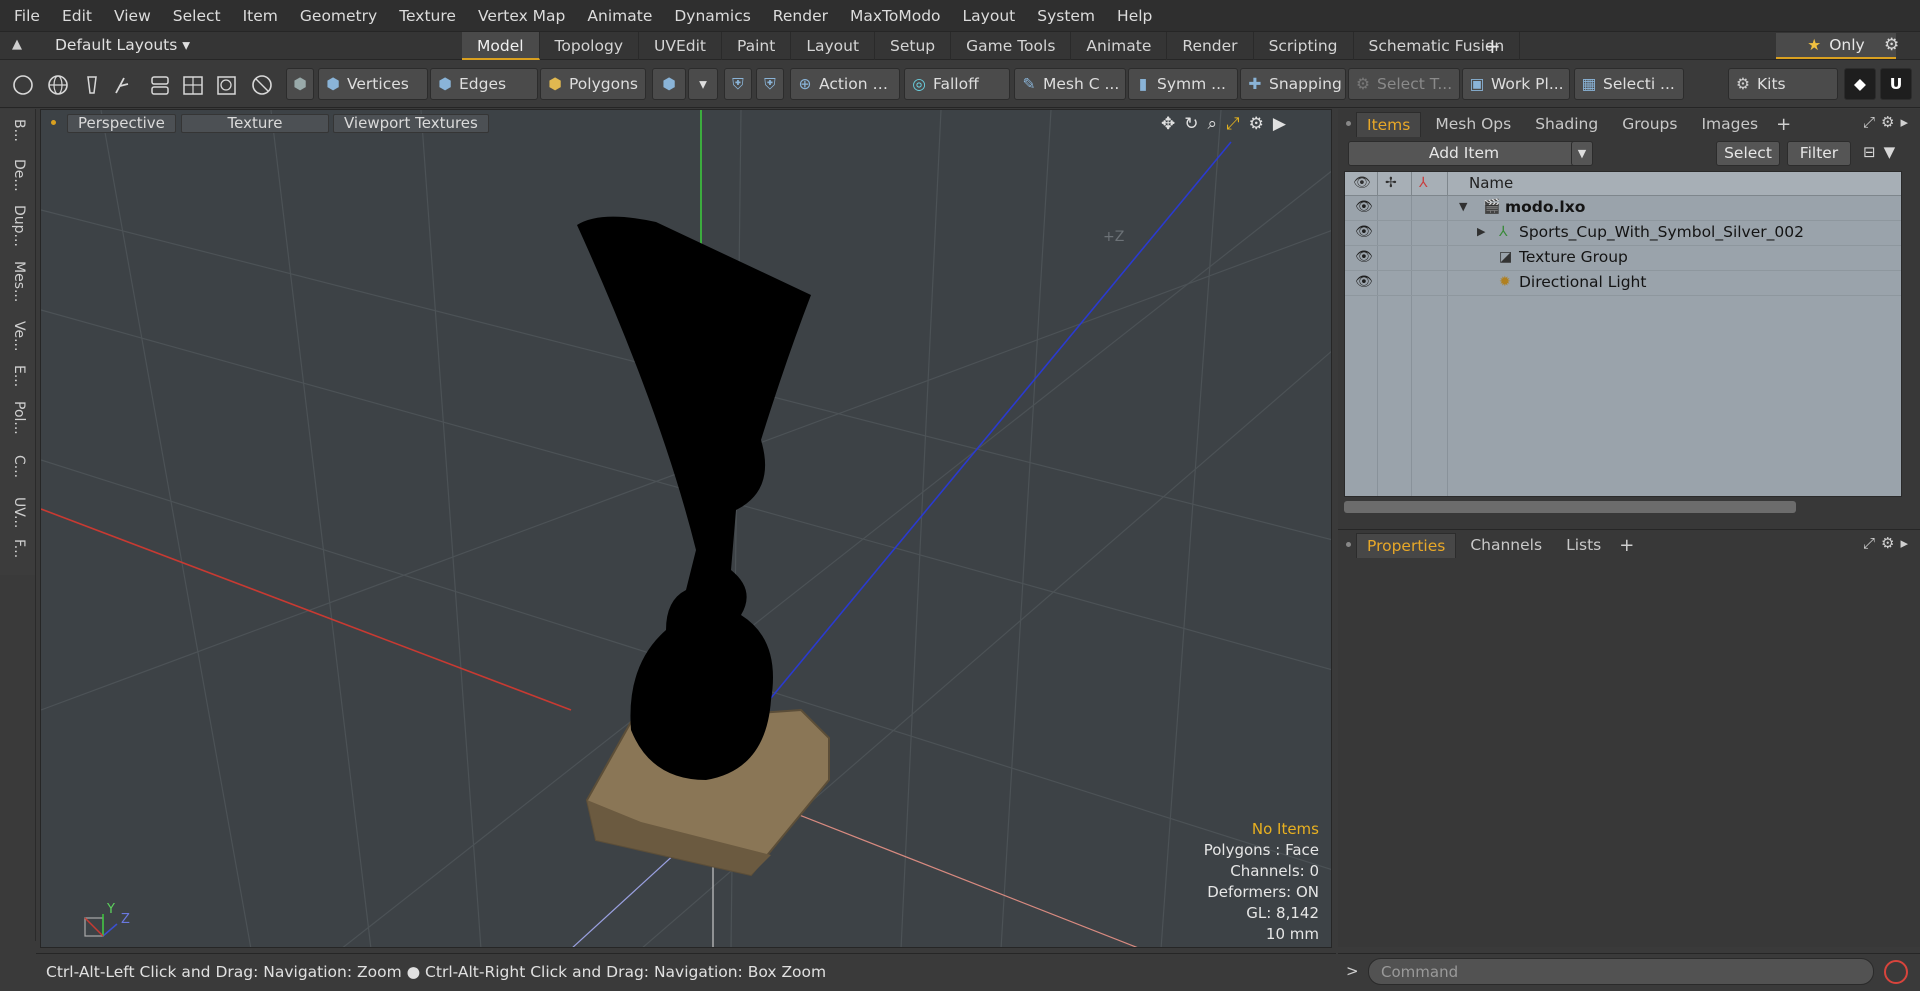 The image size is (1920, 991). I want to click on center-button: ⛨, so click(770, 84).